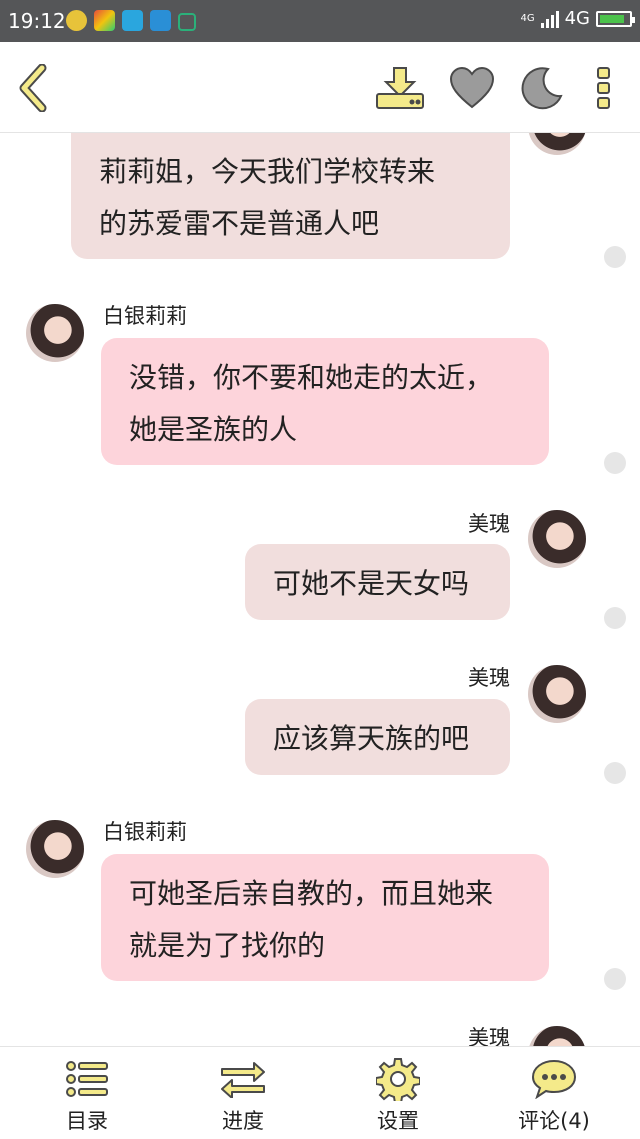 This screenshot has height=1139, width=640. I want to click on nav-catalog-label: 目录, so click(87, 1121).